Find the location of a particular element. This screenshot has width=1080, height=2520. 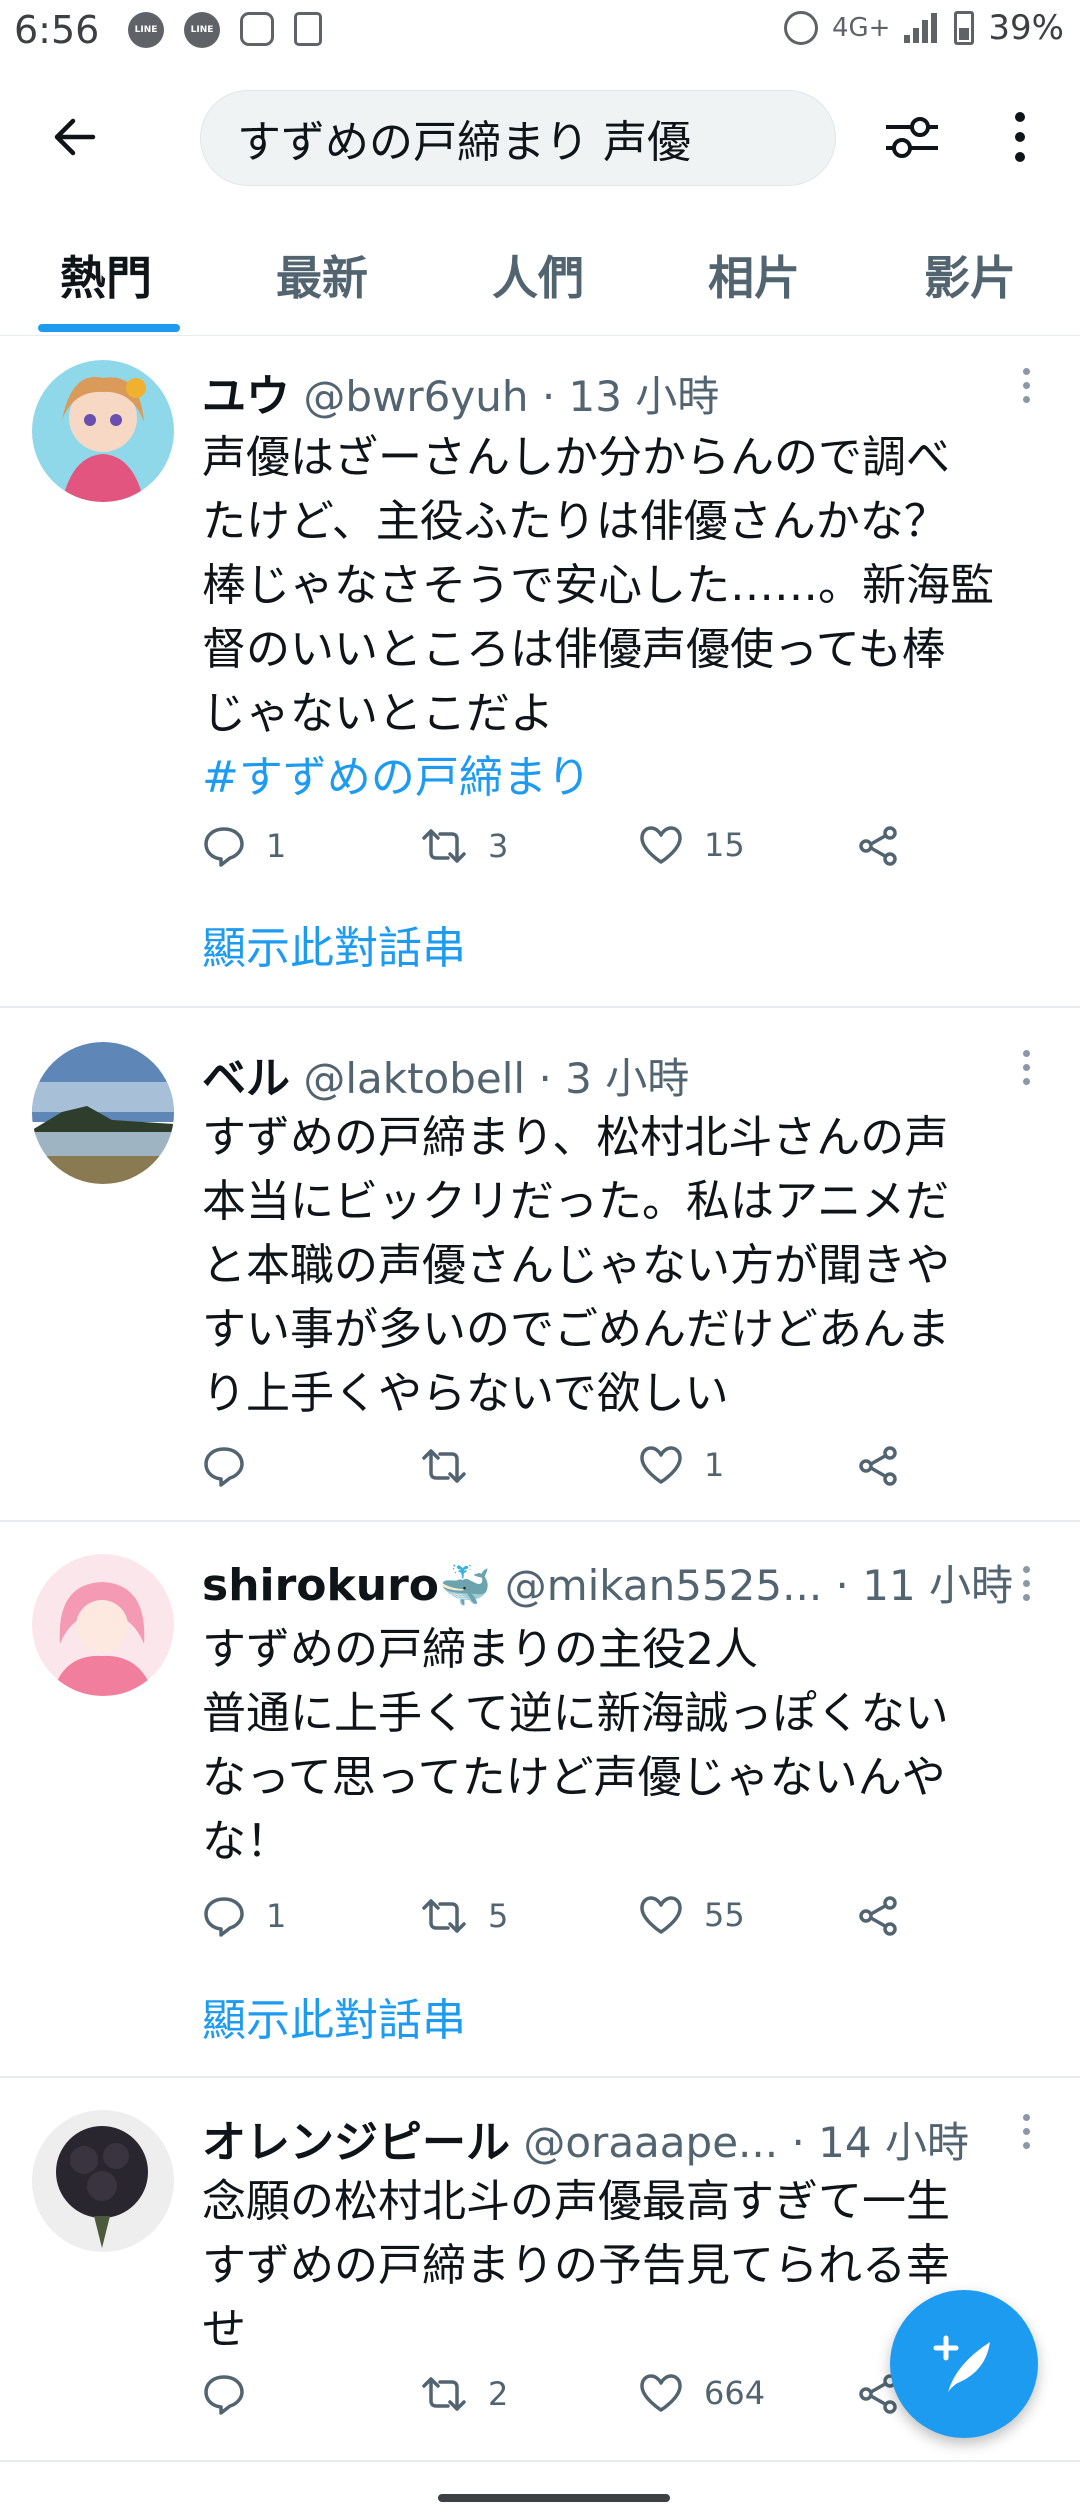

signal-icon is located at coordinates (922, 28).